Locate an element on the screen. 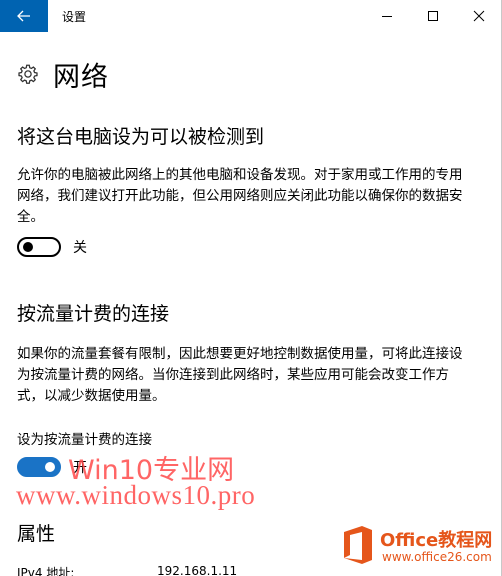  minimize-button is located at coordinates (387, 16).